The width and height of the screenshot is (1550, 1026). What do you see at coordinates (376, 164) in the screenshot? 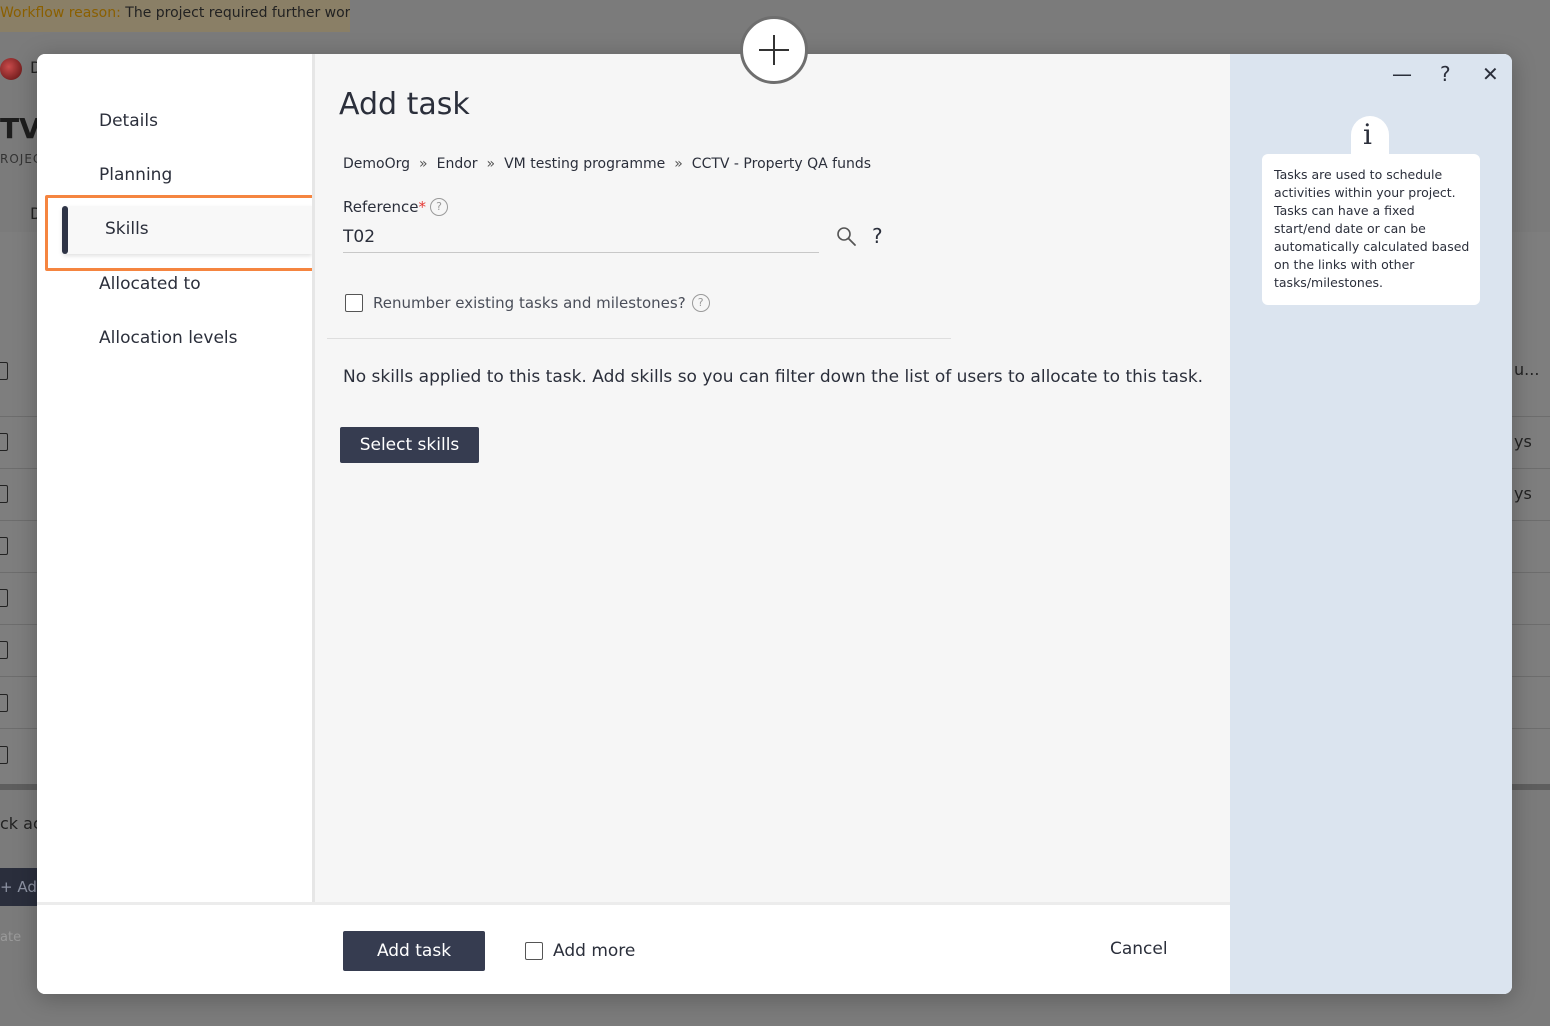
I see `breadcrumb-item: DemoOrg` at bounding box center [376, 164].